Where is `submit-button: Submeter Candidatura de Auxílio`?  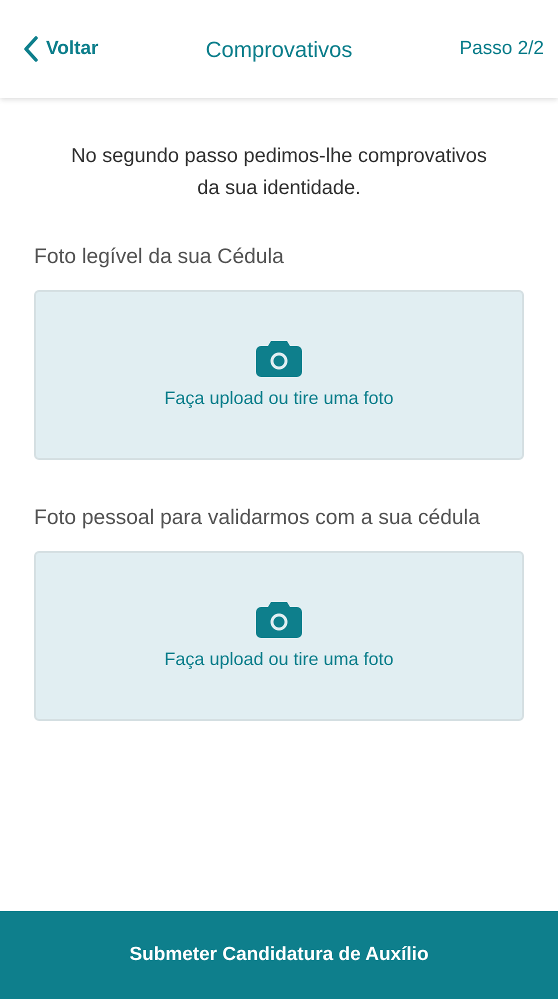 submit-button: Submeter Candidatura de Auxílio is located at coordinates (279, 955).